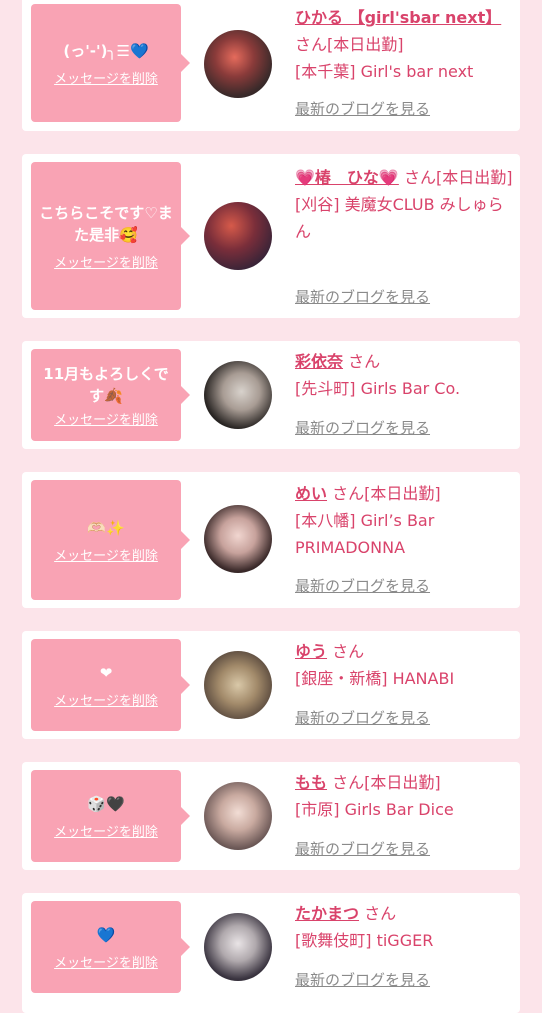 Image resolution: width=542 pixels, height=1013 pixels. What do you see at coordinates (110, 685) in the screenshot?
I see `message-bubble: ❤ メッセージを削除` at bounding box center [110, 685].